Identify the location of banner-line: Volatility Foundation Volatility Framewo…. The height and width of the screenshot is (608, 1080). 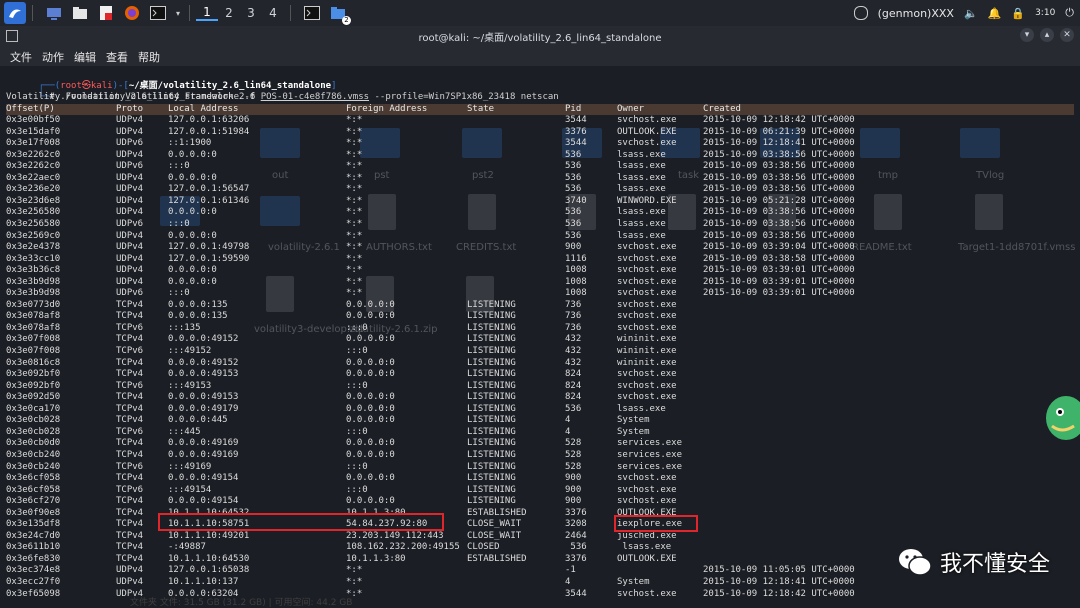
(131, 97).